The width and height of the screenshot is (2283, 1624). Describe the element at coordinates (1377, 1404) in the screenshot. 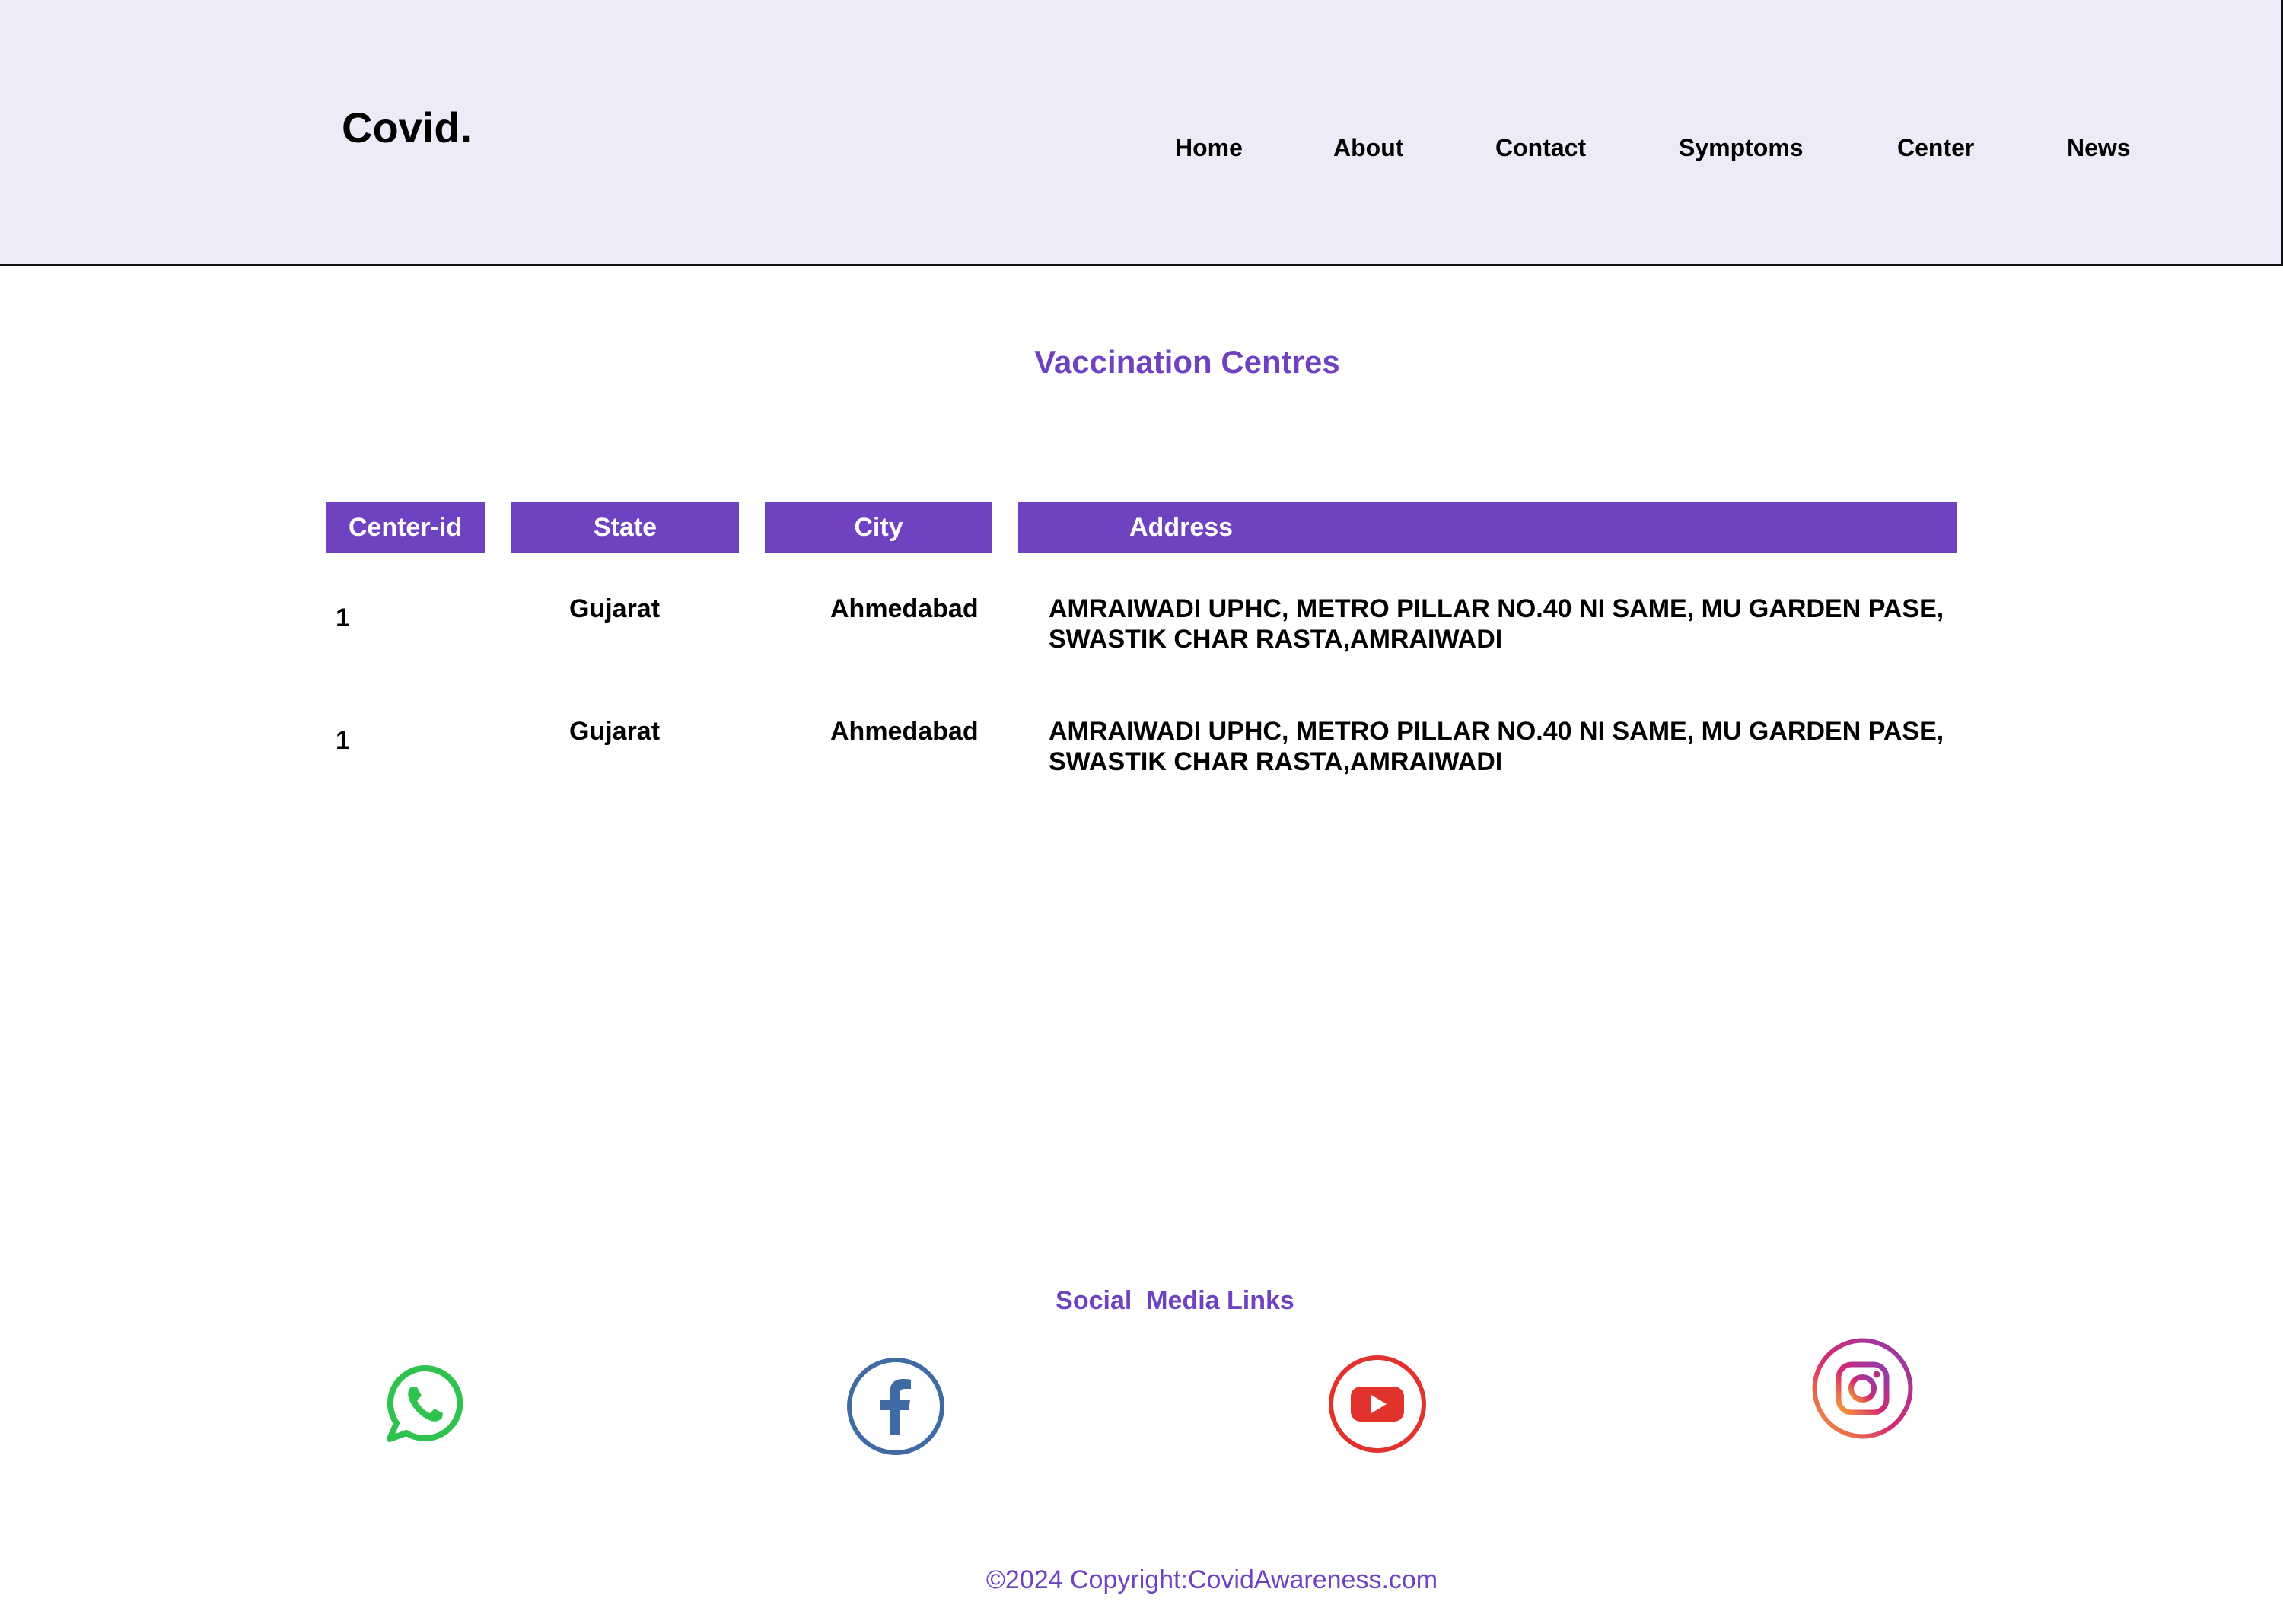

I see `youtube-icon` at that location.